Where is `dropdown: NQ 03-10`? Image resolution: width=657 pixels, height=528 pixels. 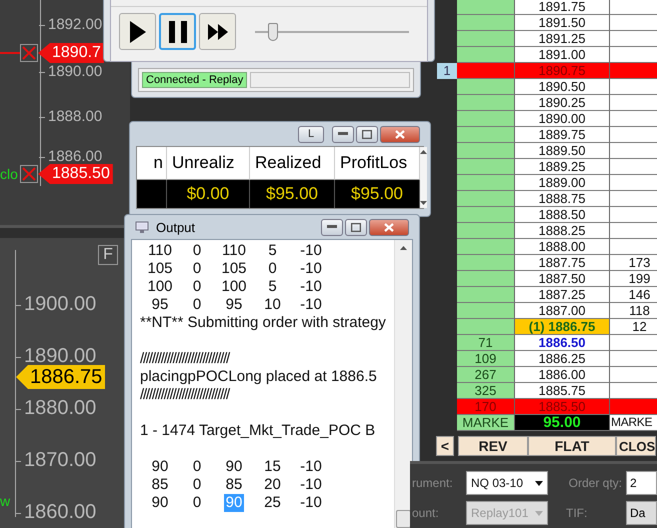 dropdown: NQ 03-10 is located at coordinates (507, 483).